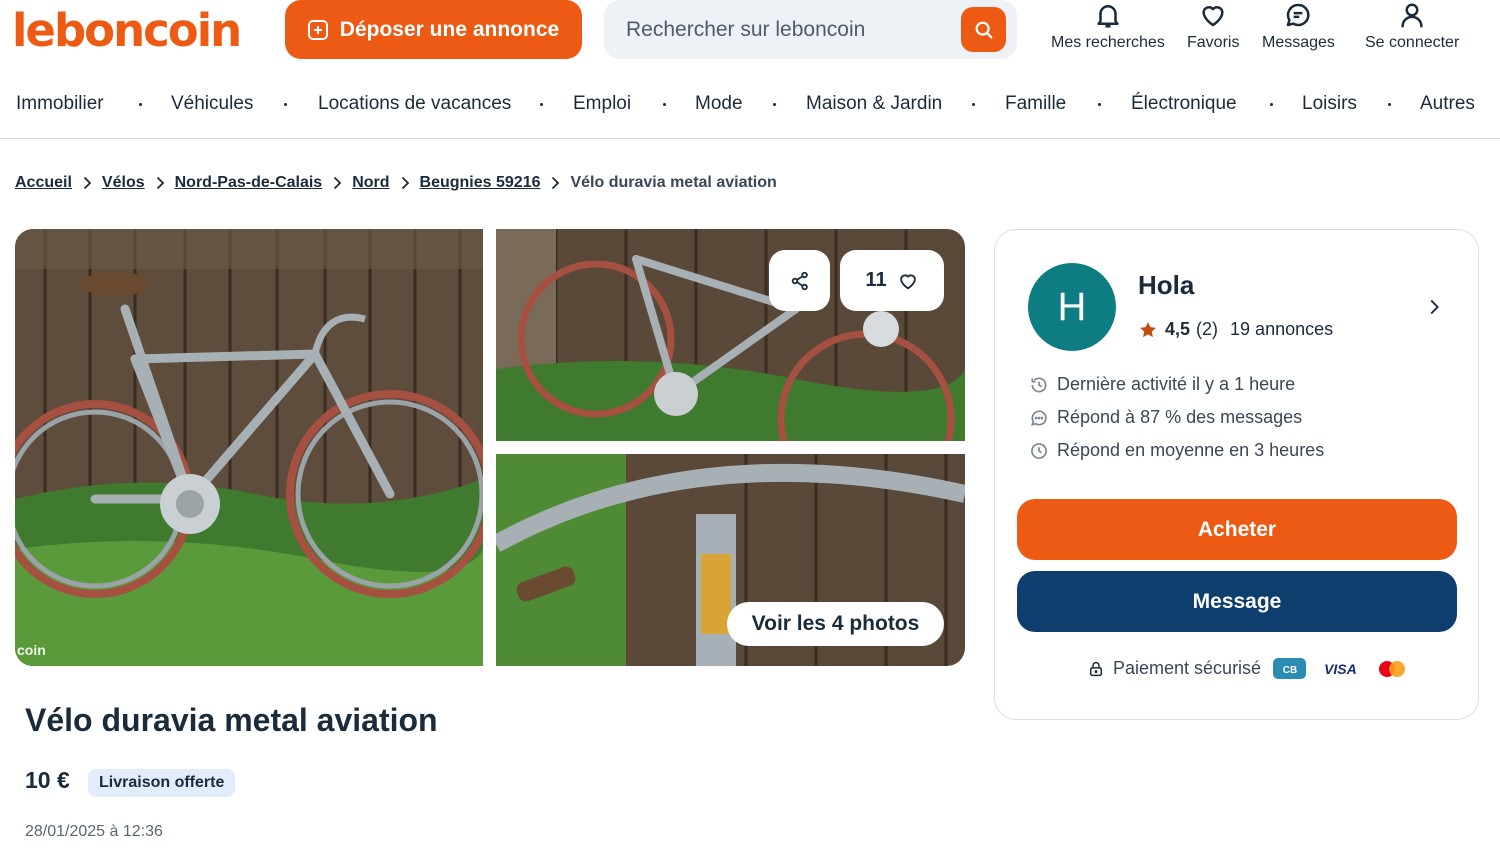 This screenshot has width=1500, height=848. What do you see at coordinates (123, 183) in the screenshot?
I see `breadcrumb-velos: Vélos` at bounding box center [123, 183].